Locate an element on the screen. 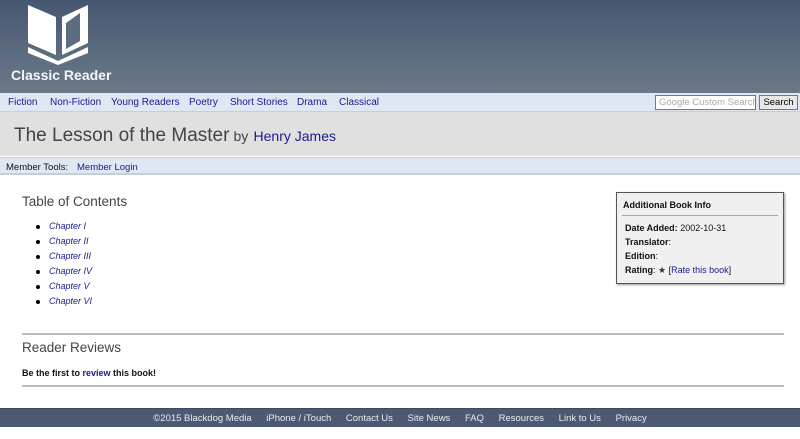 This screenshot has width=800, height=439. list-item: Chapter V is located at coordinates (64, 288).